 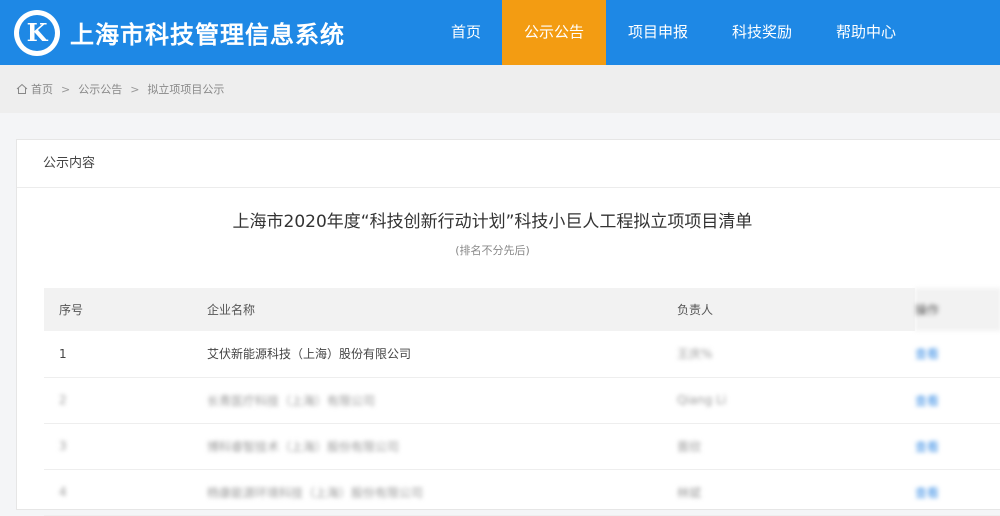 What do you see at coordinates (207, 35) in the screenshot?
I see `app-title: 上海市科技管理信息系统` at bounding box center [207, 35].